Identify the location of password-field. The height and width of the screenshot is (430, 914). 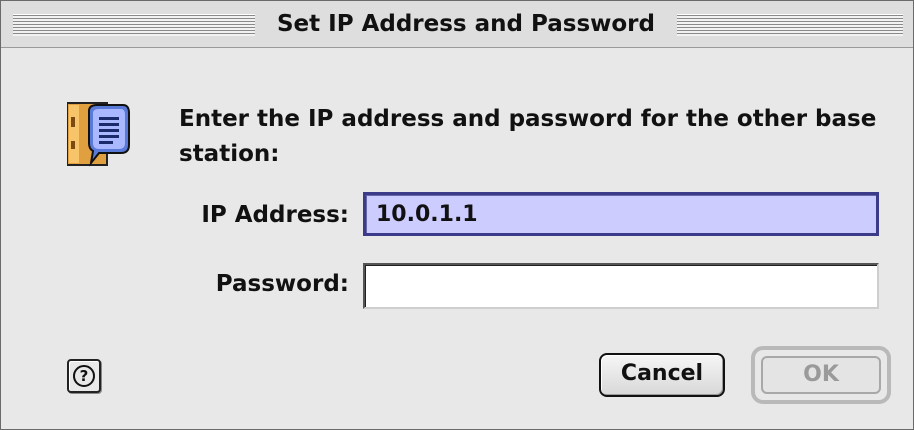
(621, 286).